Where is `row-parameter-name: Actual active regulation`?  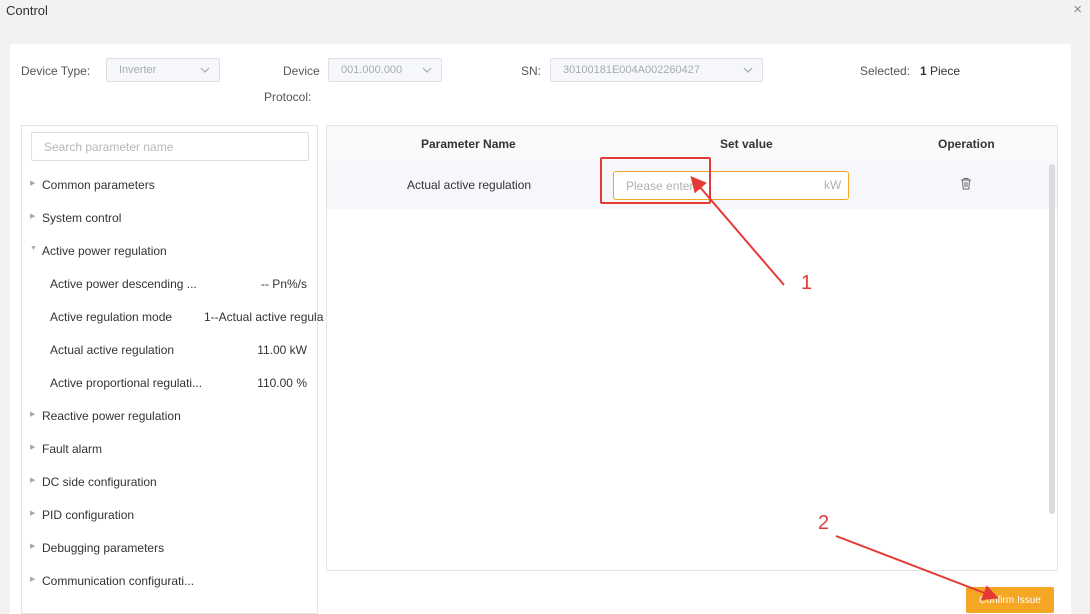
row-parameter-name: Actual active regulation is located at coordinates (469, 185).